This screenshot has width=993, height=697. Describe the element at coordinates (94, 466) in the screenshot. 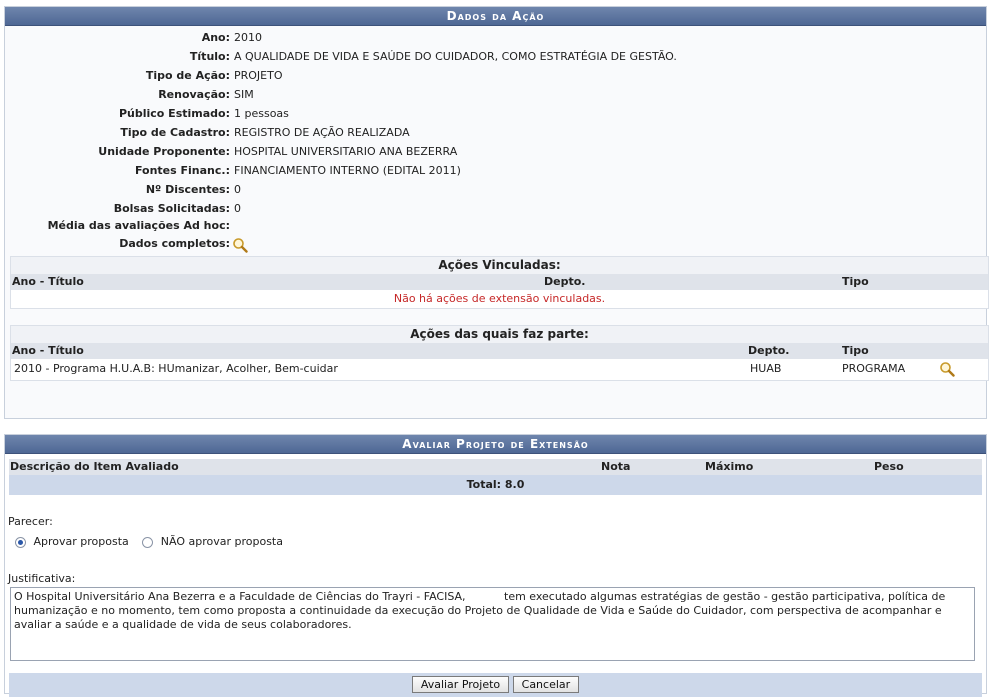

I see `col-descricao: Descrição do Item Avaliado` at that location.